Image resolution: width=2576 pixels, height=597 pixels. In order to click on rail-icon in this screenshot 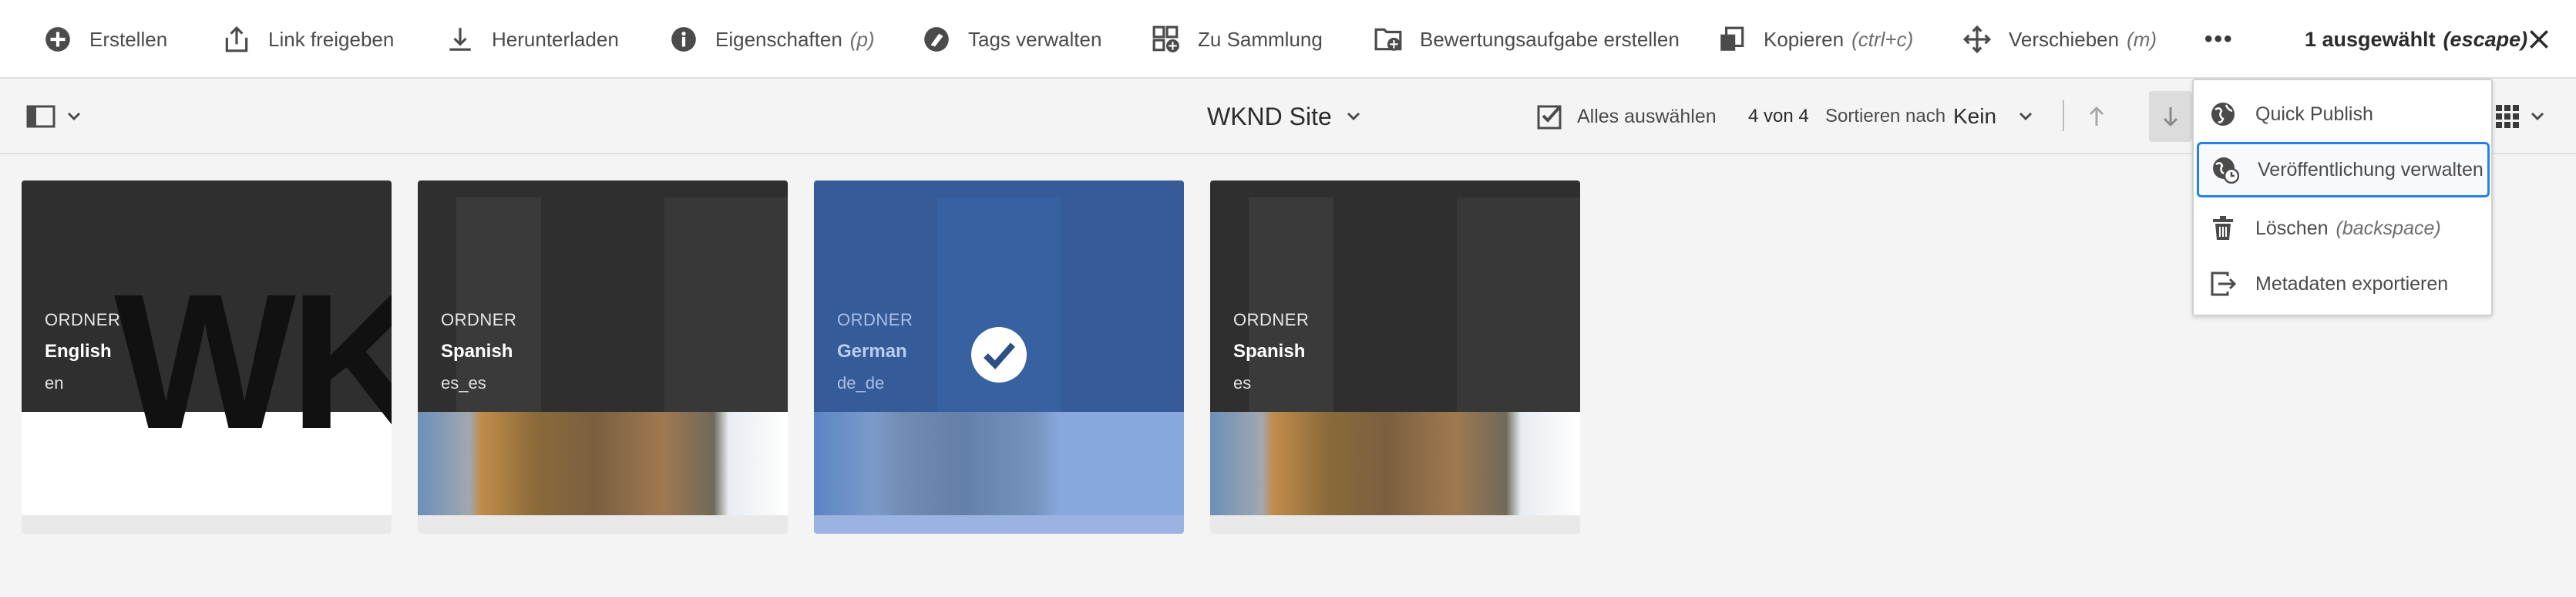, I will do `click(40, 116)`.